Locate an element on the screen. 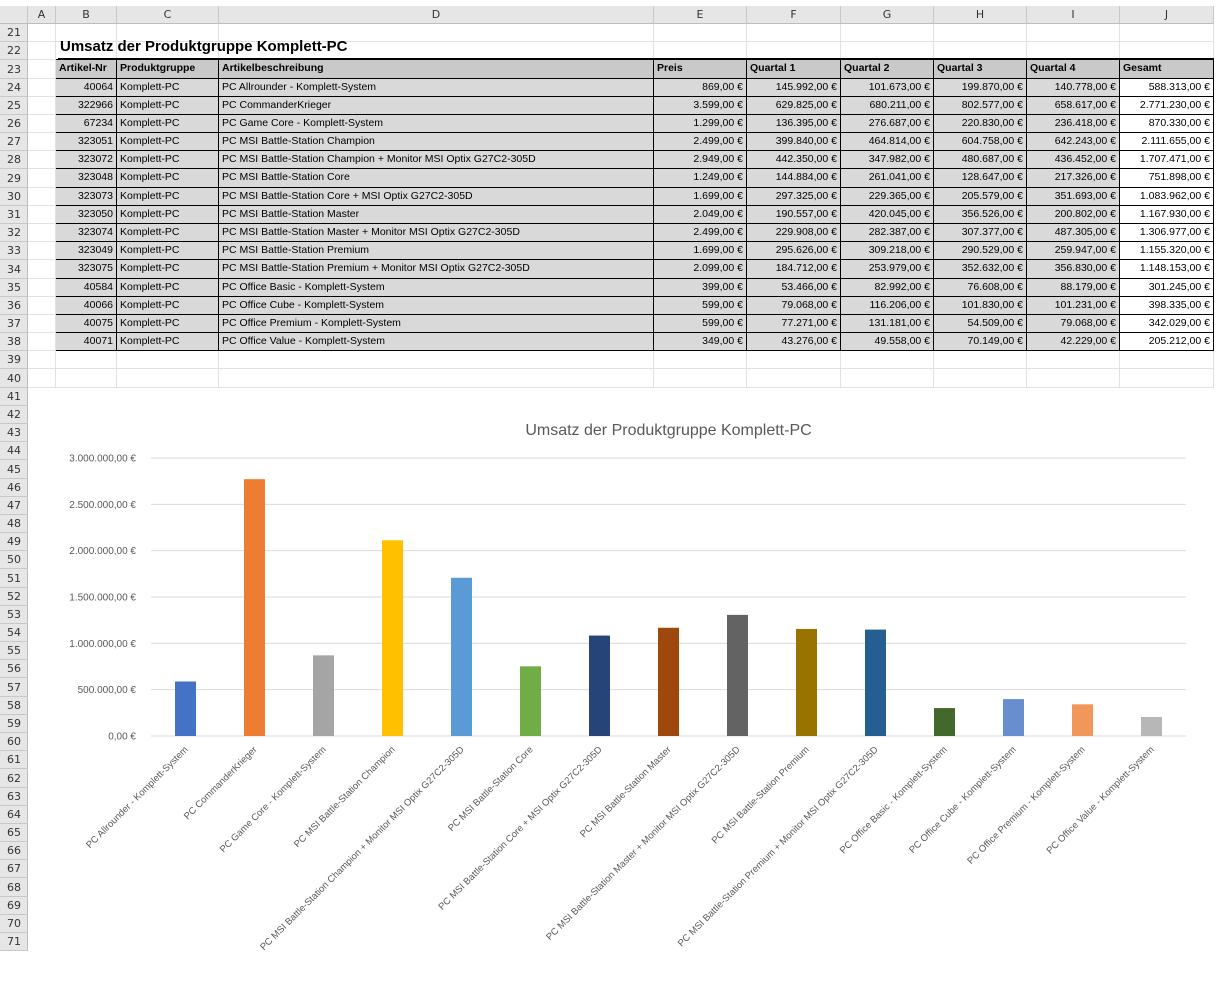  table-cell: 3.599,00 € is located at coordinates (700, 106).